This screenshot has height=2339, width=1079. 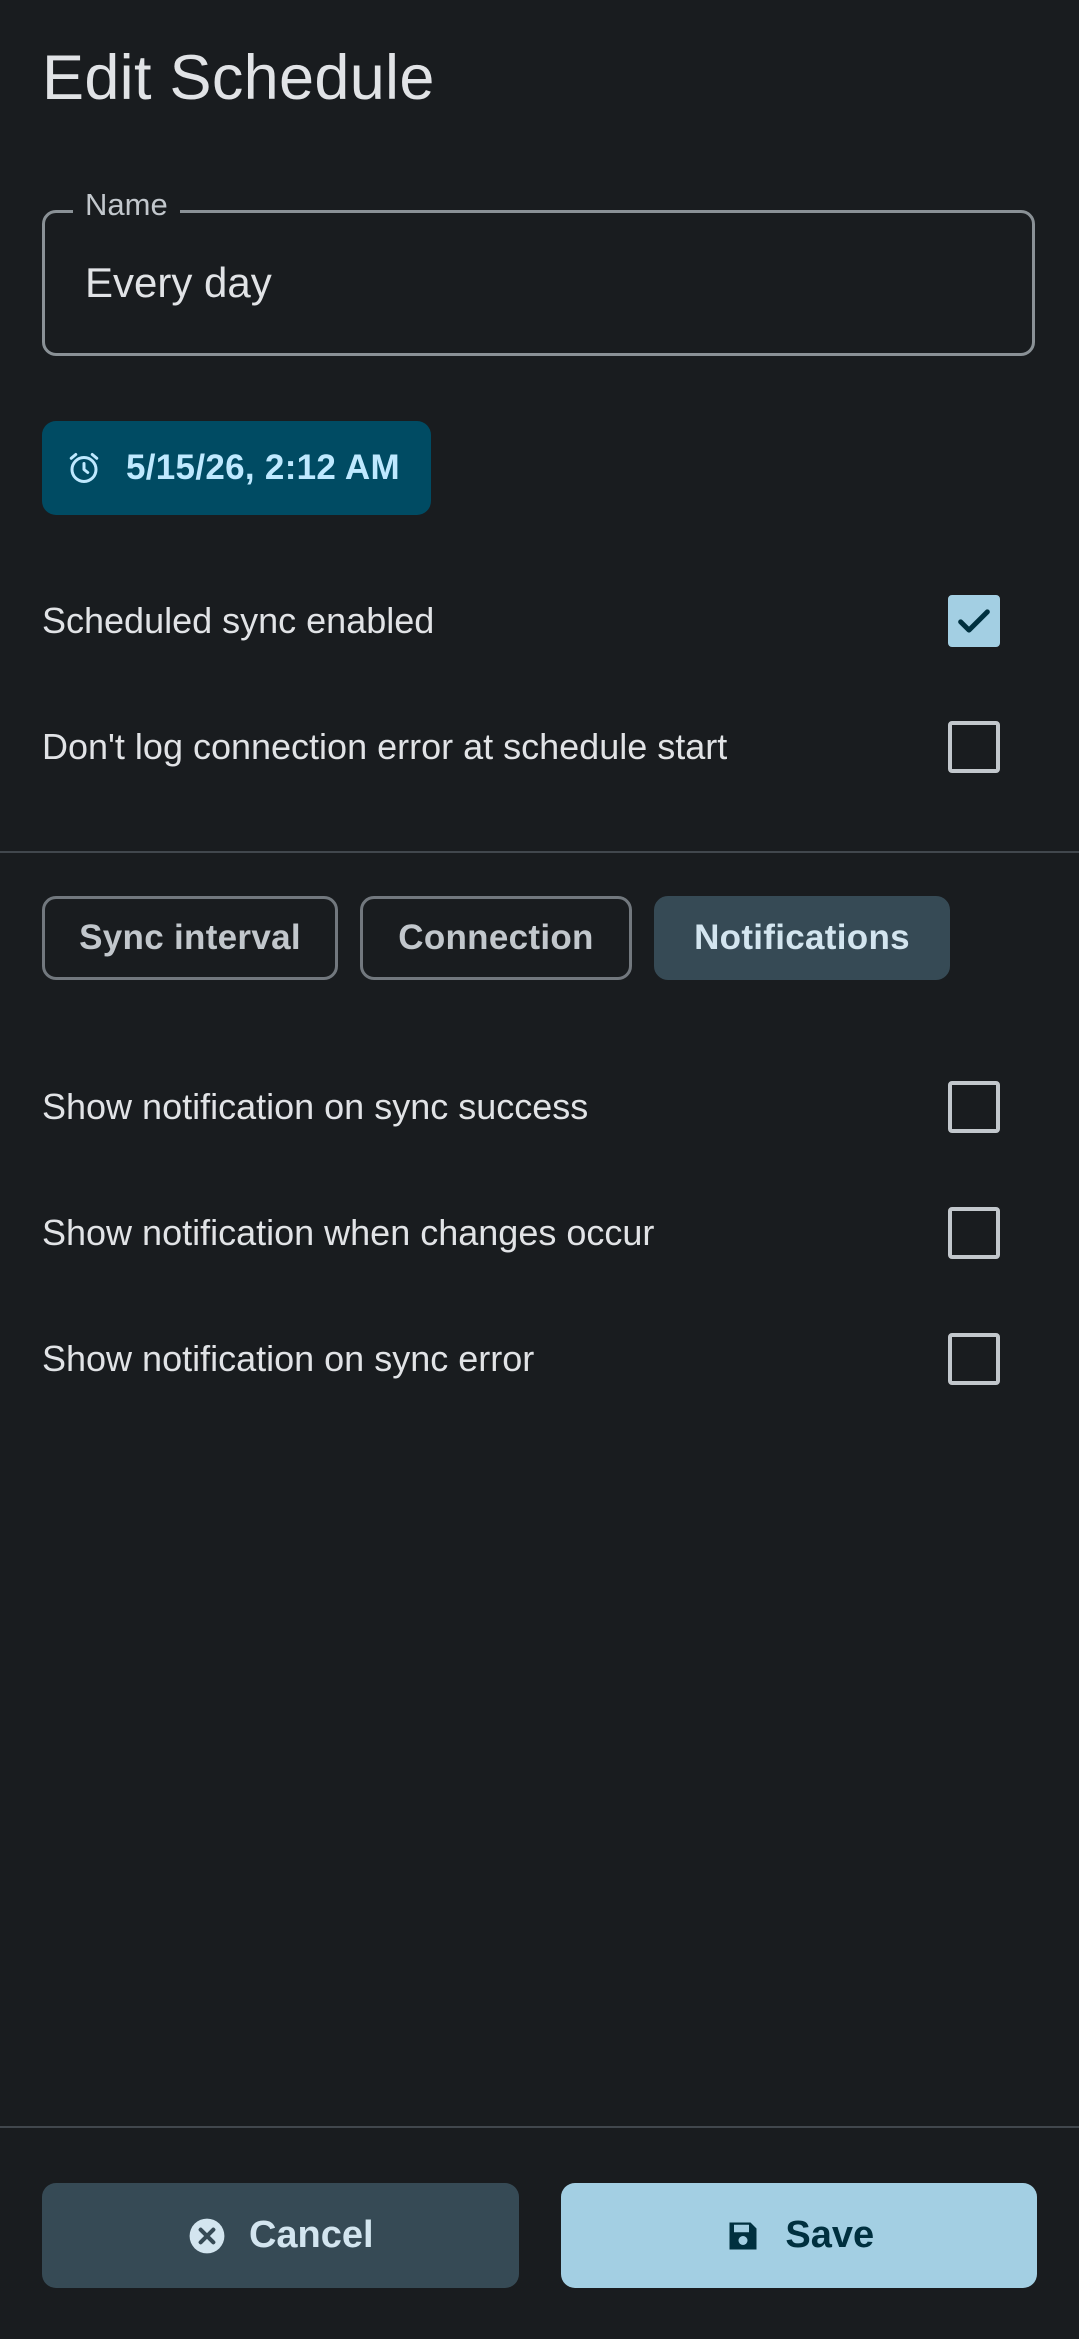 What do you see at coordinates (238, 620) in the screenshot?
I see `option-label: Scheduled sync enabled` at bounding box center [238, 620].